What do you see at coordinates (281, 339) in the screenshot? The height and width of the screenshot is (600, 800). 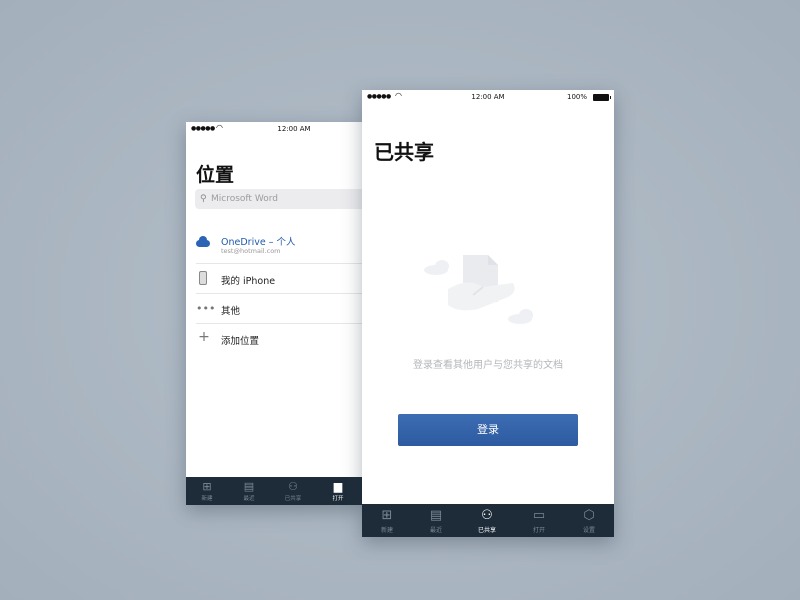 I see `location-item-add: + 添加位置` at bounding box center [281, 339].